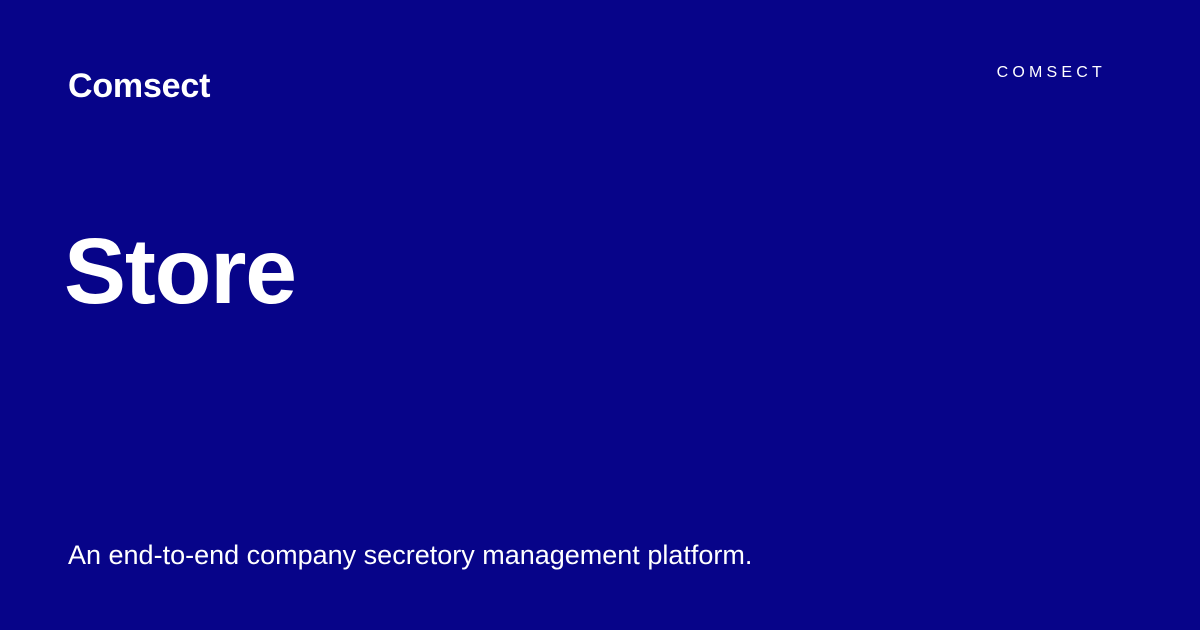  Describe the element at coordinates (1051, 72) in the screenshot. I see `comsect-logo: COMSECT` at that location.